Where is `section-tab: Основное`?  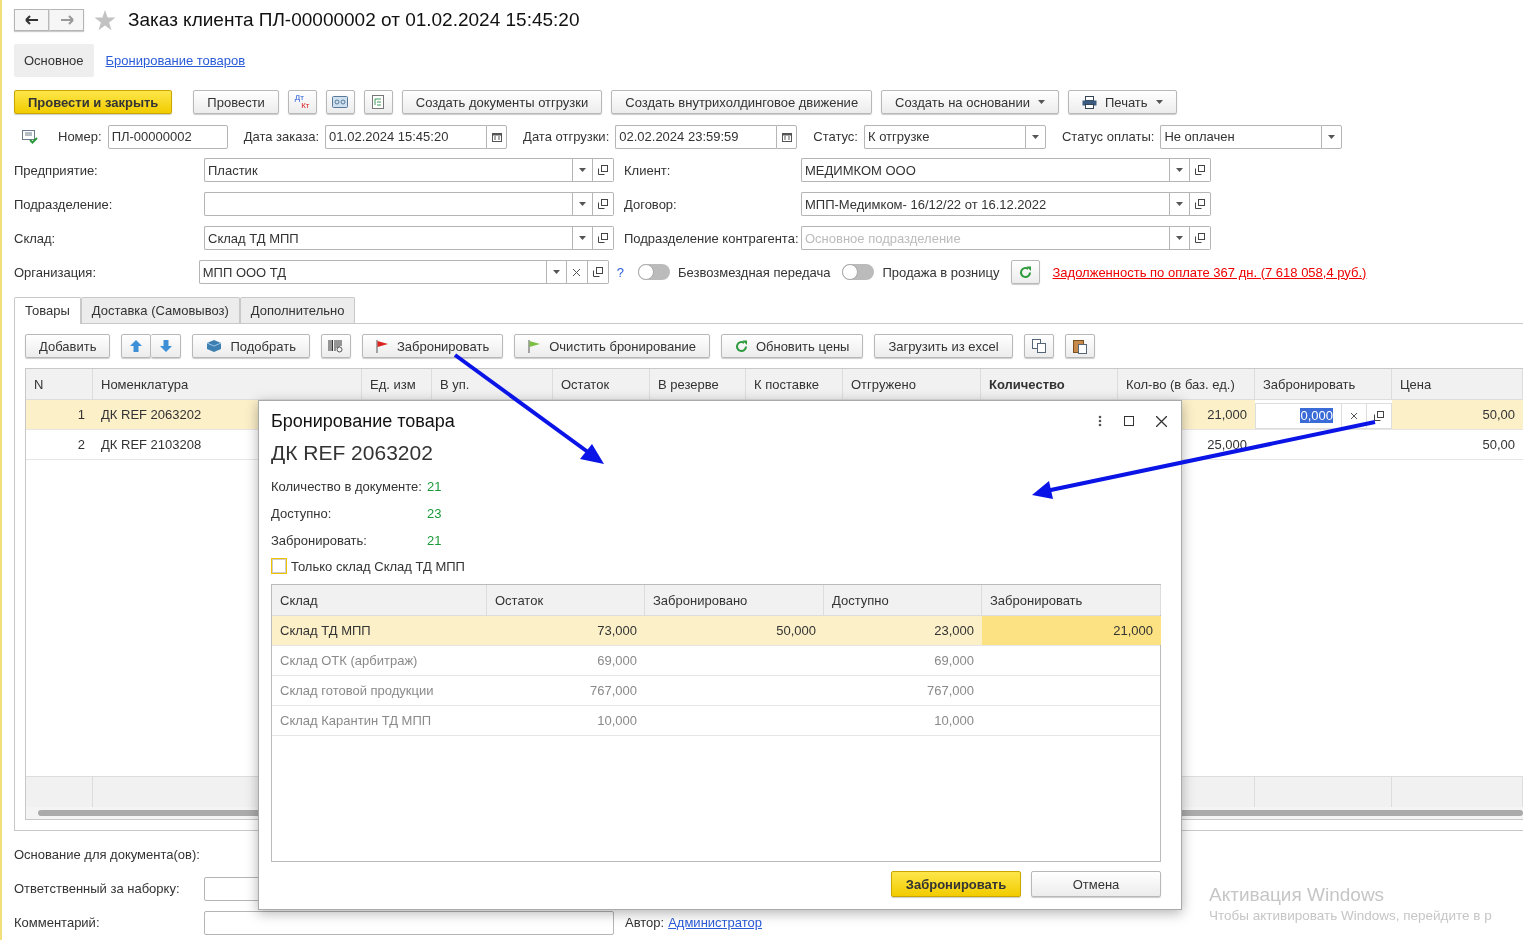
section-tab: Основное is located at coordinates (54, 60).